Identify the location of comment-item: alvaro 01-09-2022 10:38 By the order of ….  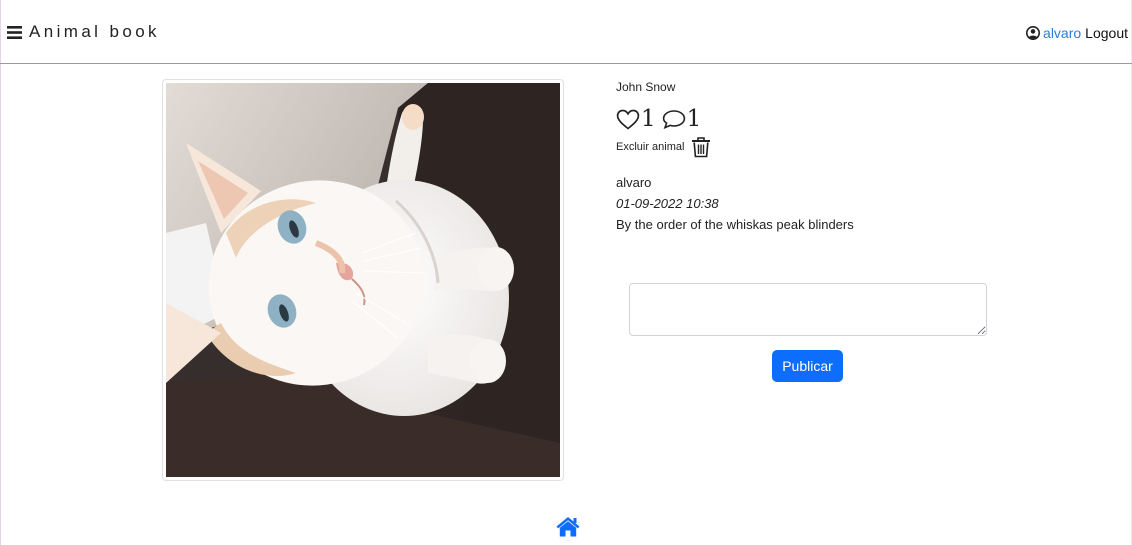
(816, 203).